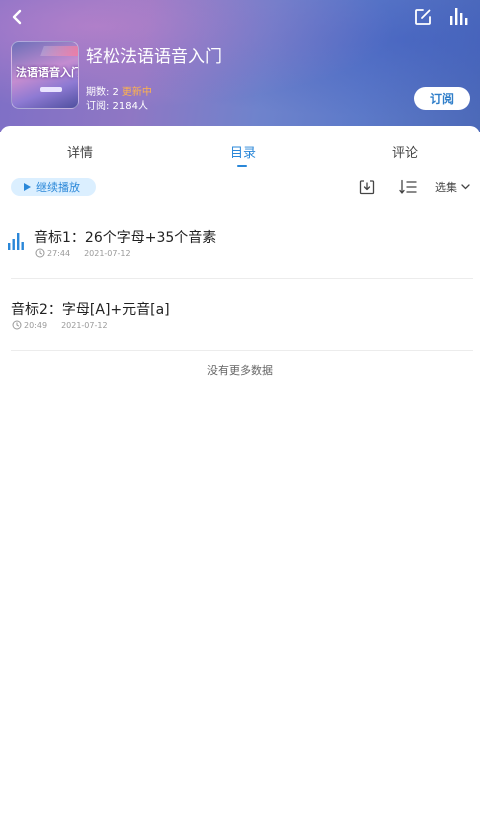 This screenshot has width=480, height=819. I want to click on download-button, so click(368, 187).